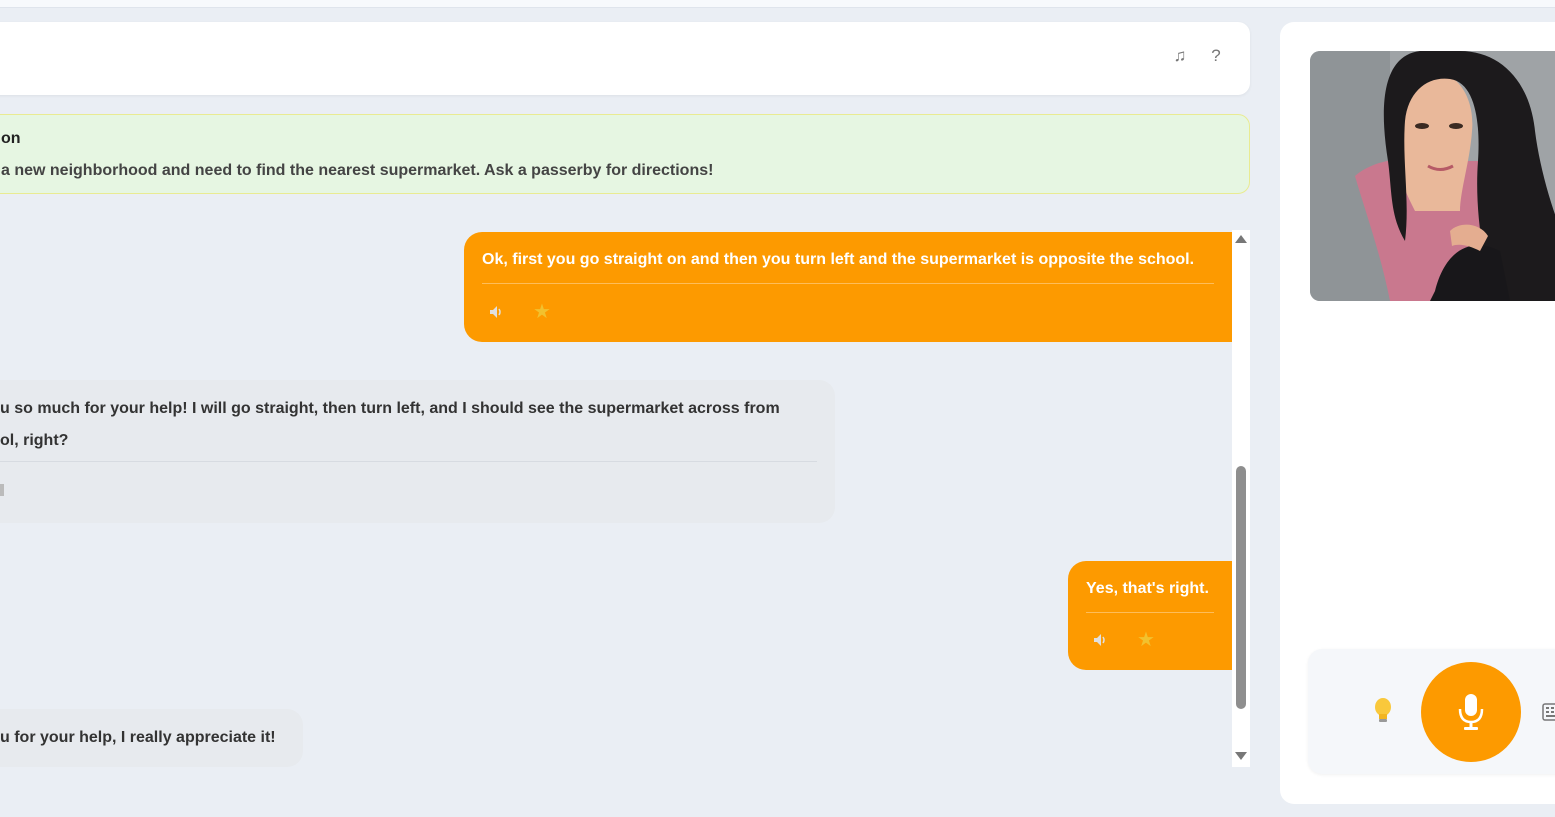  Describe the element at coordinates (1147, 588) in the screenshot. I see `user-message-text: Yes, that's right.` at that location.